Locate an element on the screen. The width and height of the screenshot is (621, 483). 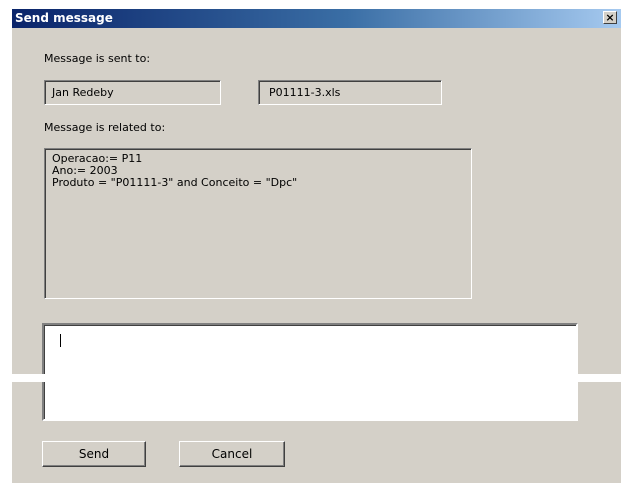
send-button: Send is located at coordinates (94, 454).